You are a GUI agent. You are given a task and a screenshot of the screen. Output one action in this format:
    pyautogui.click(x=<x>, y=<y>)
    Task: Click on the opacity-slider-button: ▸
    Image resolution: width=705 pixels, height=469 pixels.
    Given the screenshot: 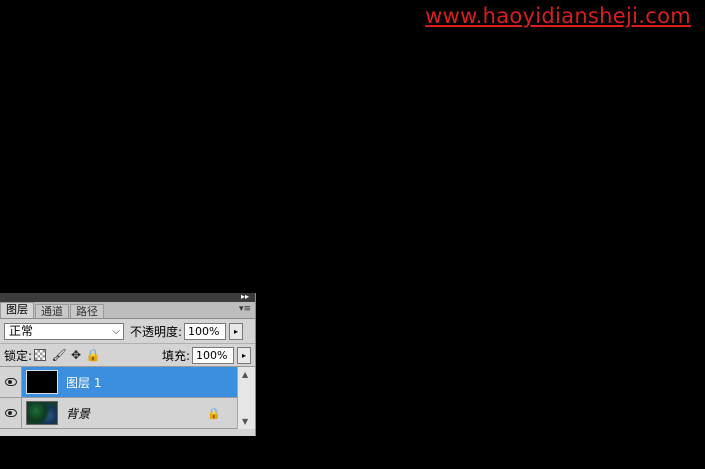 What is the action you would take?
    pyautogui.click(x=236, y=331)
    